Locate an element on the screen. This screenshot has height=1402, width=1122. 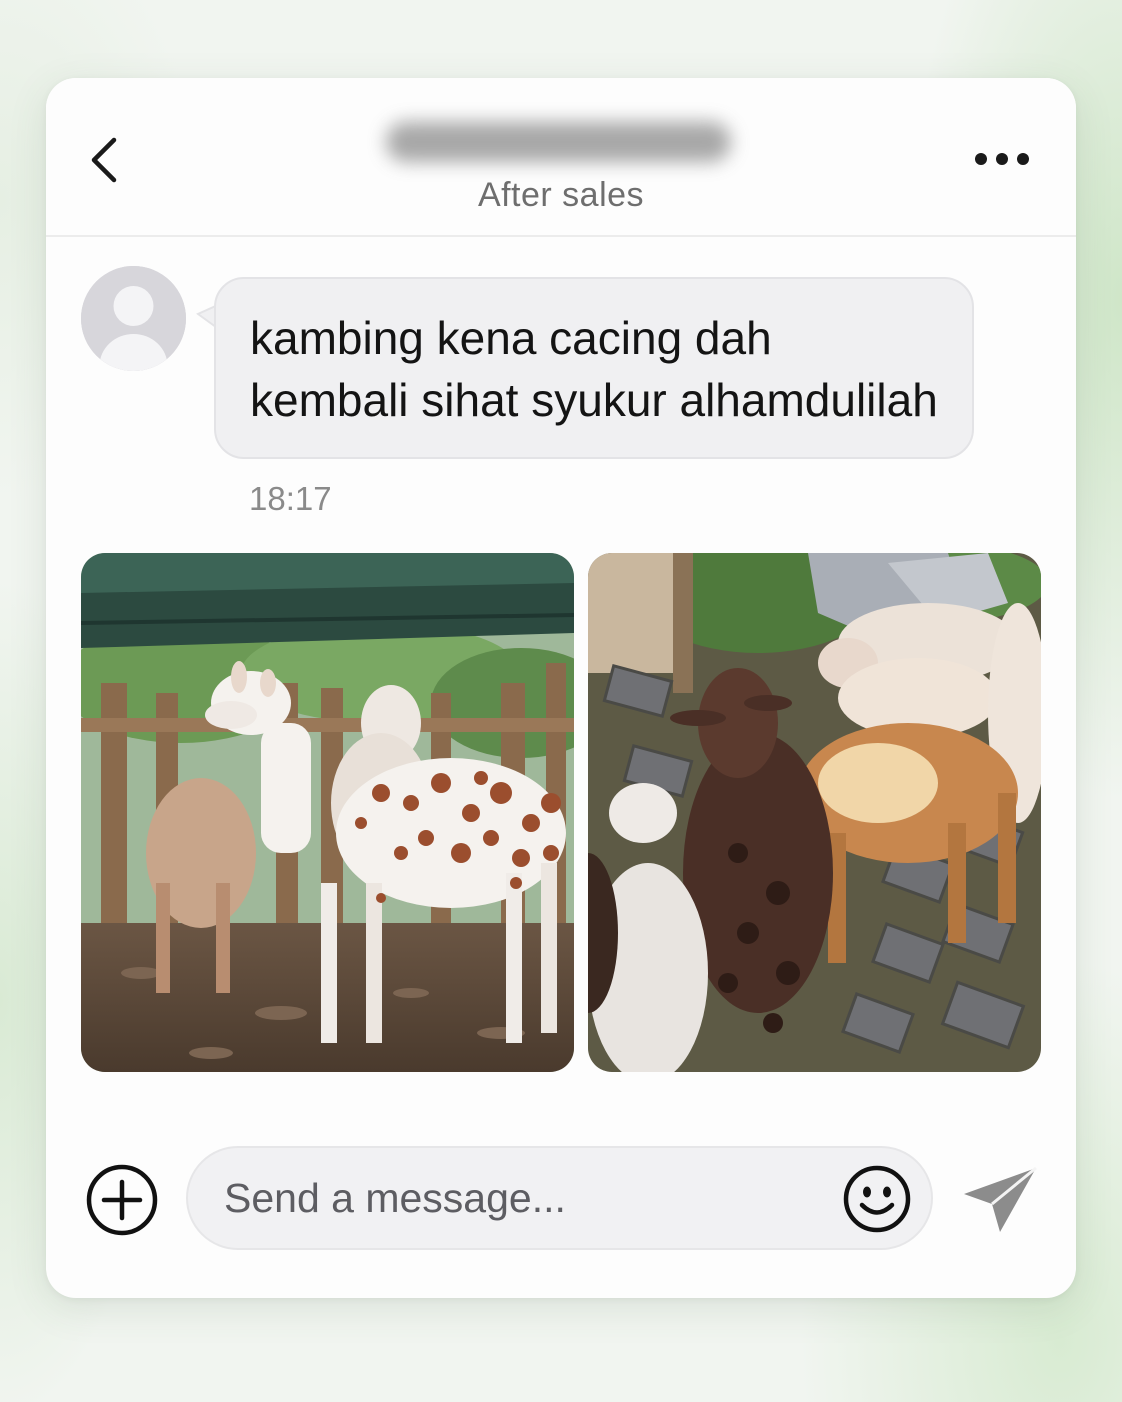
send-icon is located at coordinates (1000, 1199).